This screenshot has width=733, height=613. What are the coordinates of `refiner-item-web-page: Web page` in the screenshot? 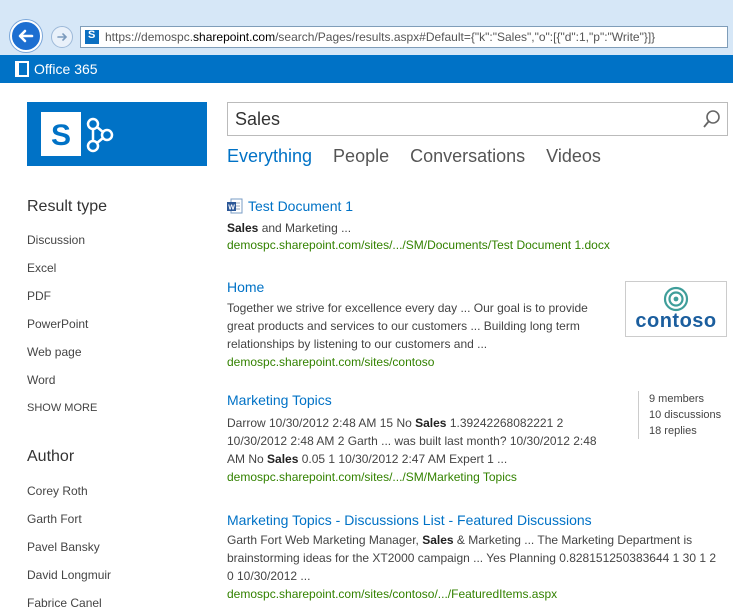 It's located at (54, 352).